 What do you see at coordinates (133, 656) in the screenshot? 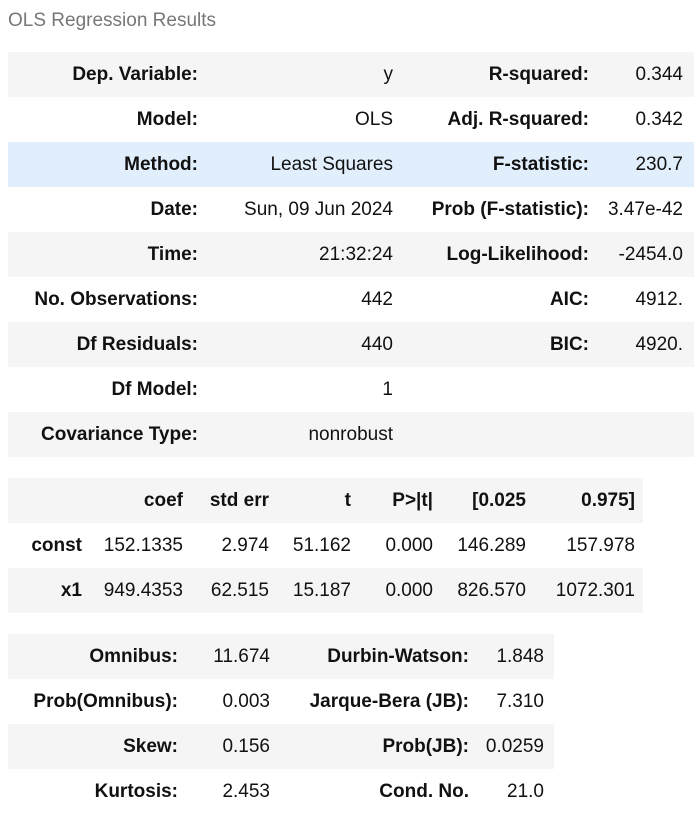
I see `diagnostic-label: Omnibus:` at bounding box center [133, 656].